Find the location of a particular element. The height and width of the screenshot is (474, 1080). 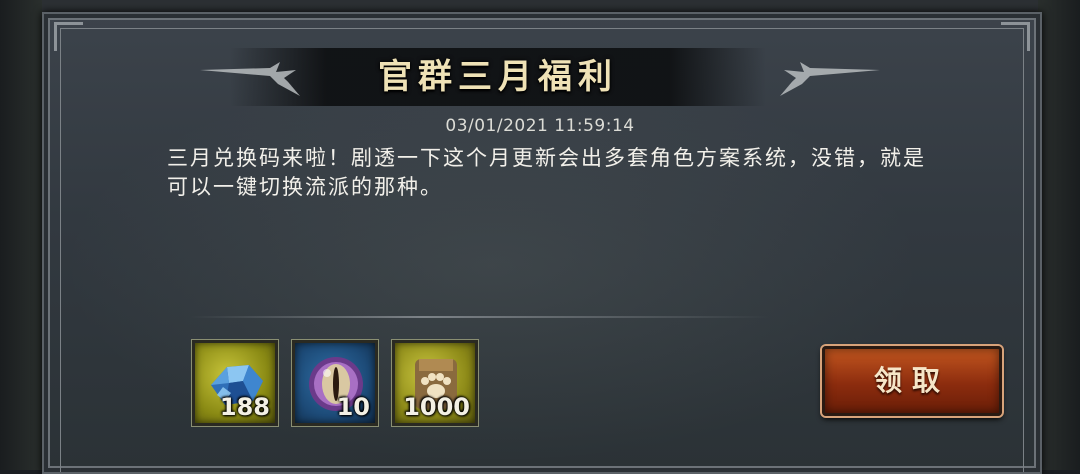

reward-quantity: 188 is located at coordinates (244, 407).